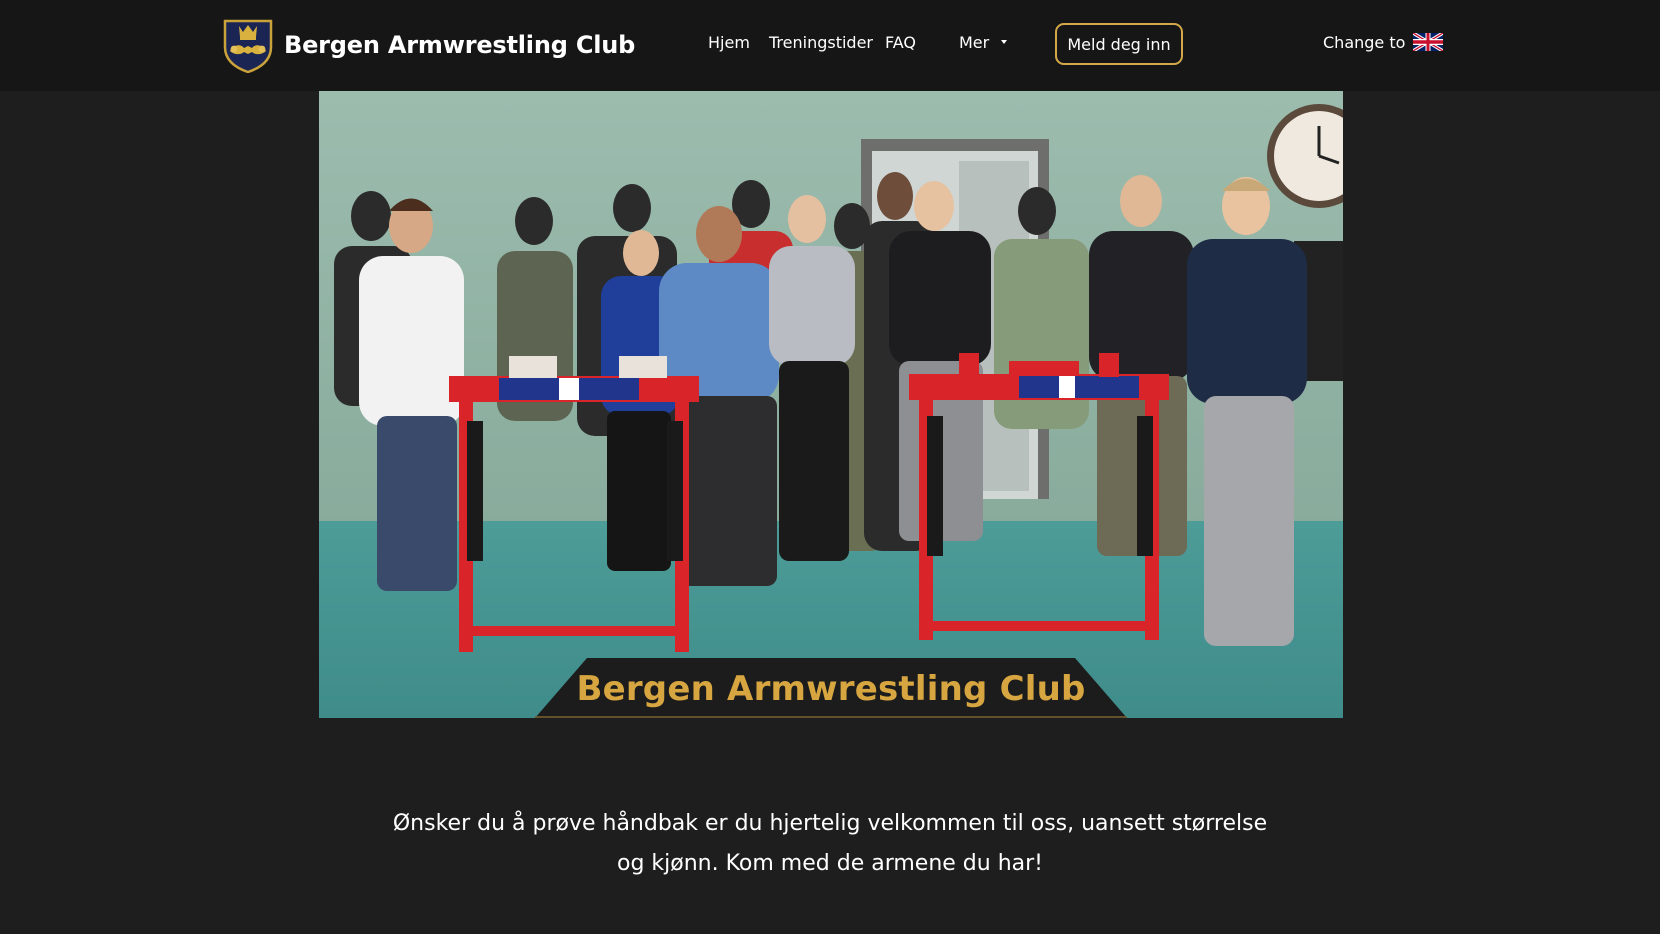  What do you see at coordinates (1119, 44) in the screenshot?
I see `signup-button: Meld deg inn` at bounding box center [1119, 44].